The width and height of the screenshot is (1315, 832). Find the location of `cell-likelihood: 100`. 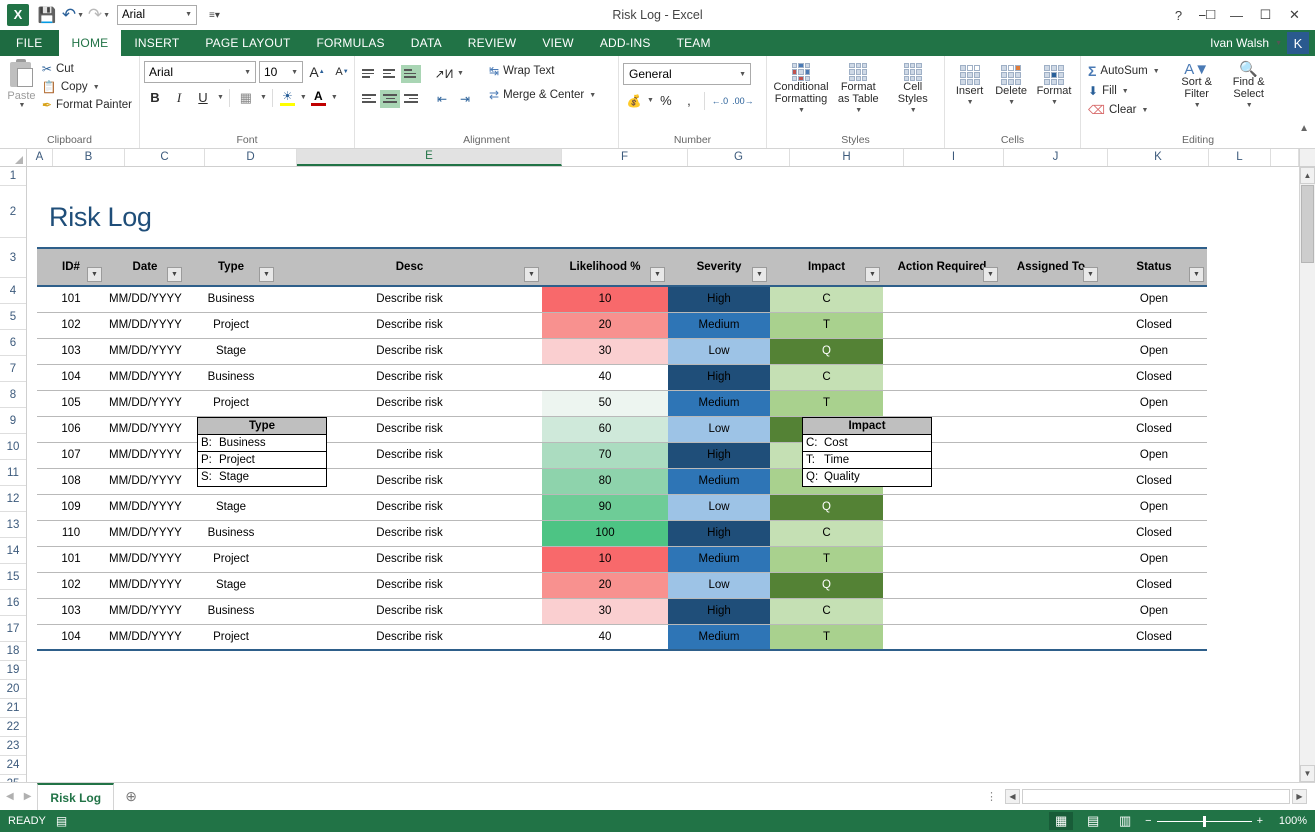

cell-likelihood: 100 is located at coordinates (605, 533).